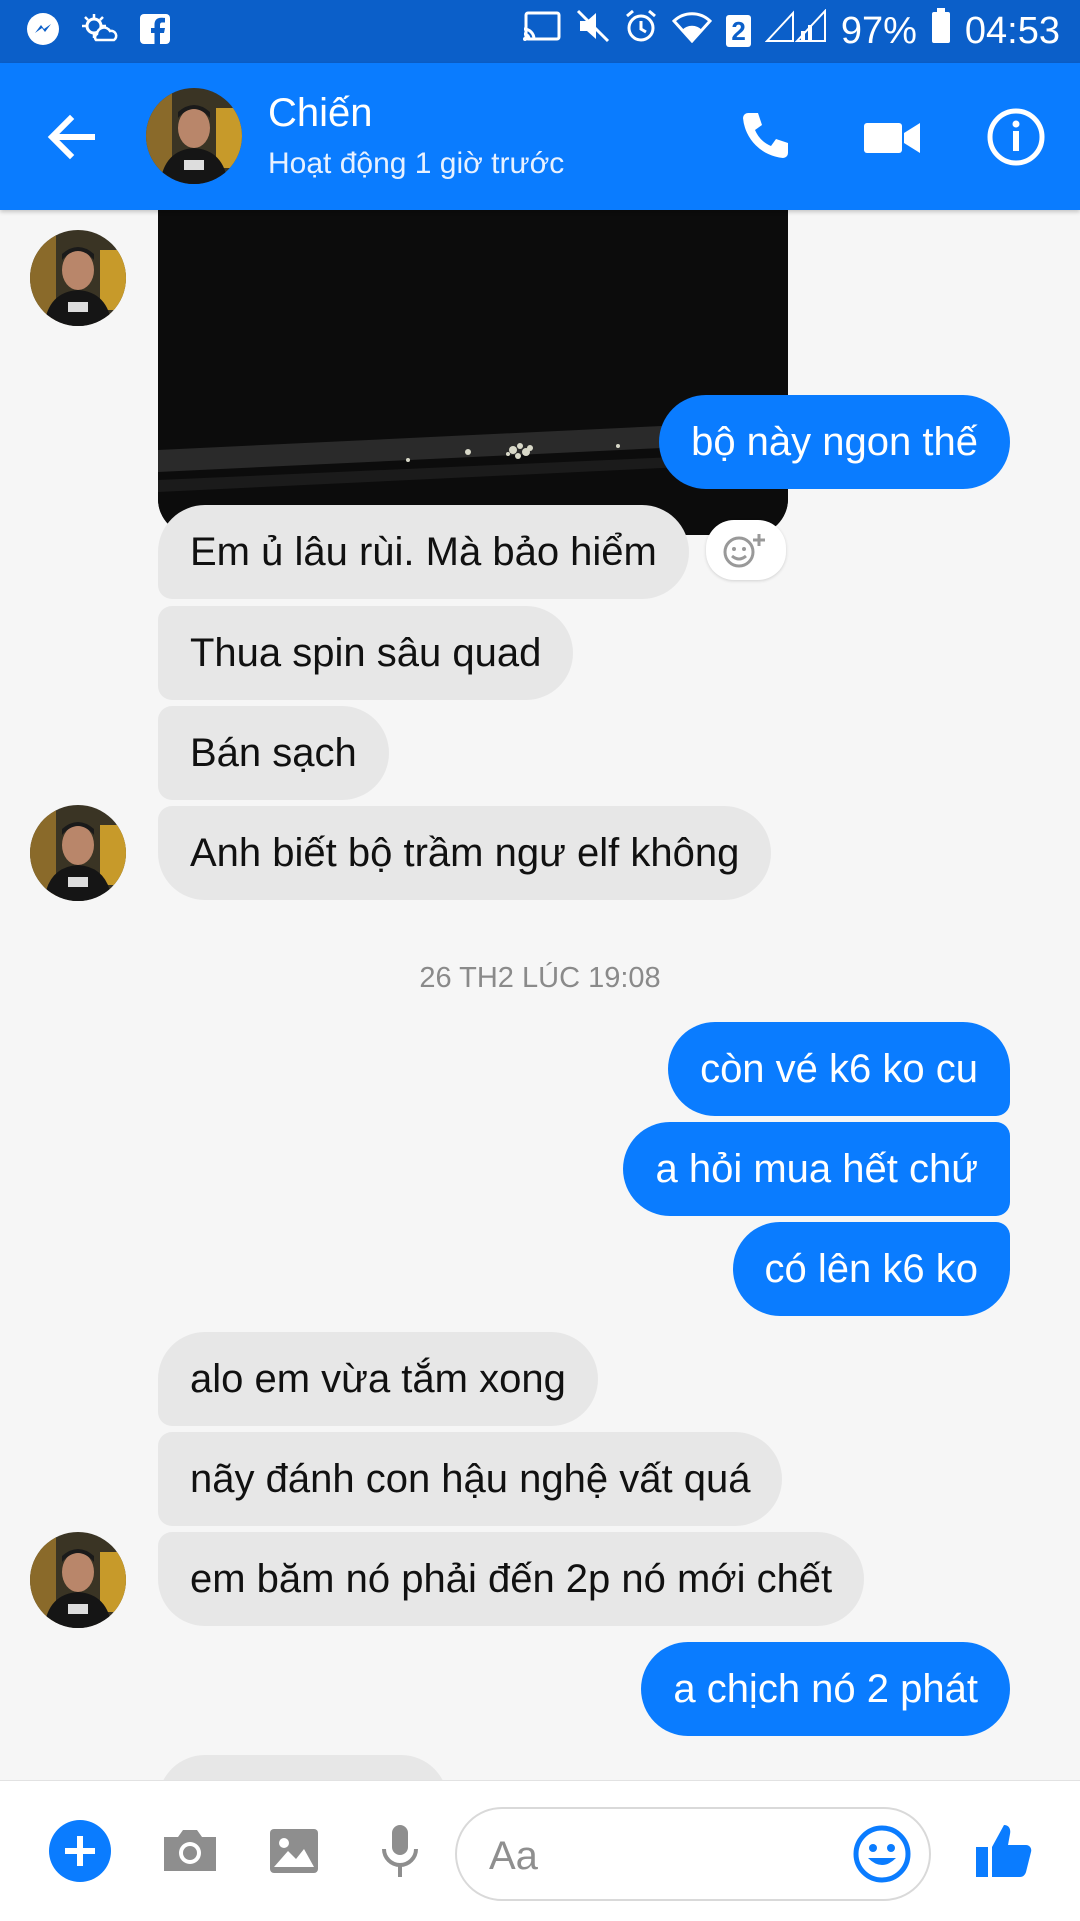 The image size is (1080, 1921). What do you see at coordinates (194, 136) in the screenshot?
I see `contact-avatar` at bounding box center [194, 136].